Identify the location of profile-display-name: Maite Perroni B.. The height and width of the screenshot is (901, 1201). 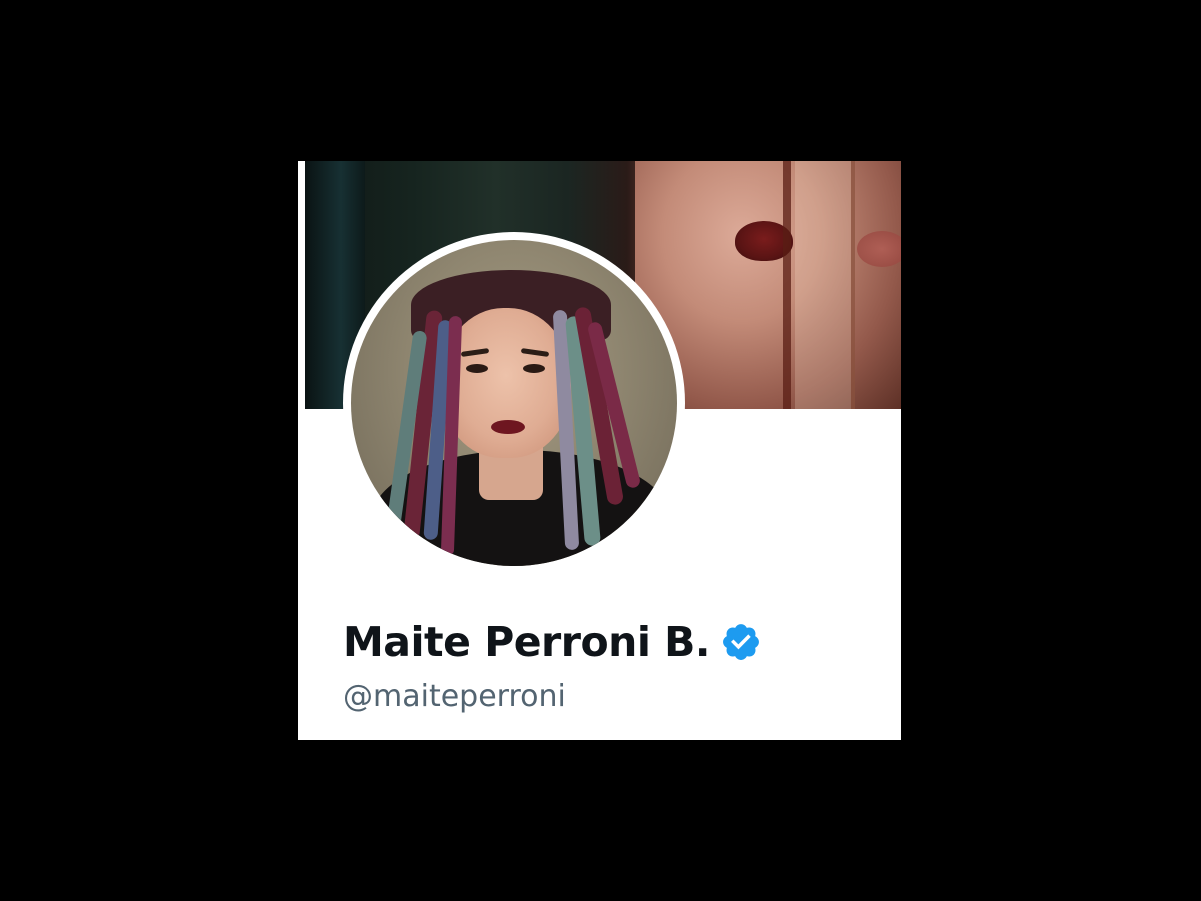
(527, 642).